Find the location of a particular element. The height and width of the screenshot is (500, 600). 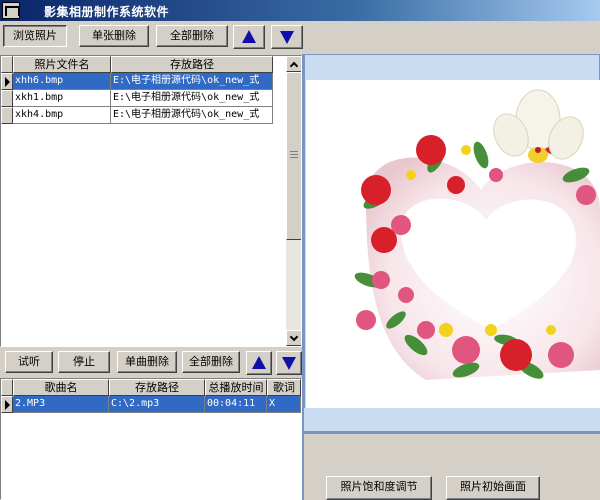

column-header-path: 存放路径 is located at coordinates (192, 64).